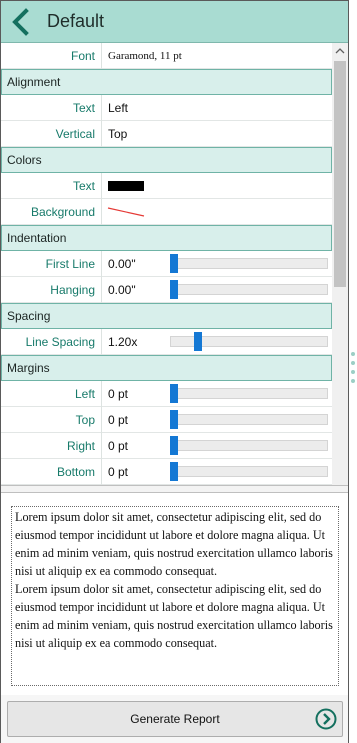 This screenshot has height=743, width=357. Describe the element at coordinates (166, 472) in the screenshot. I see `margin-bottom-row: Bottom 0 pt` at that location.